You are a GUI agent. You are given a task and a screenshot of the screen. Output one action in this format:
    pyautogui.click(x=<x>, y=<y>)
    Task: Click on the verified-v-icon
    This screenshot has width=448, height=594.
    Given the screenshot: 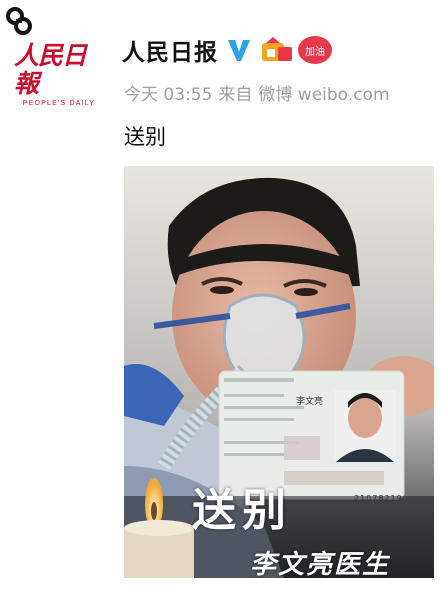 What is the action you would take?
    pyautogui.click(x=239, y=50)
    